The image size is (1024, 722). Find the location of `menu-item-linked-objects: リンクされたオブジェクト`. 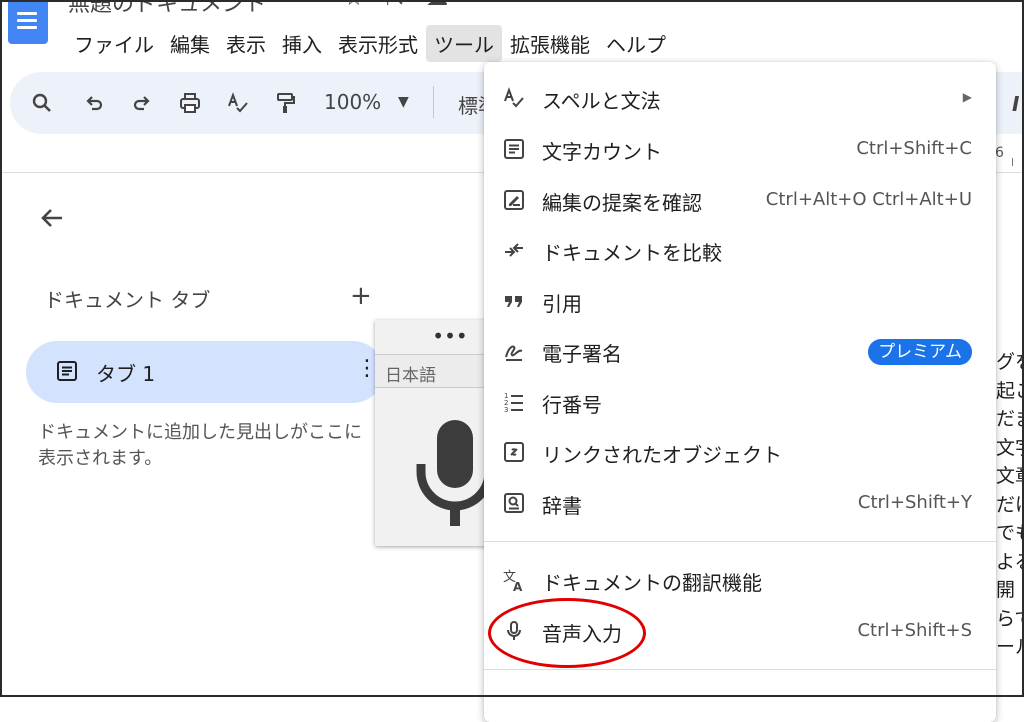

menu-item-linked-objects: リンクされたオブジェクト is located at coordinates (740, 452).